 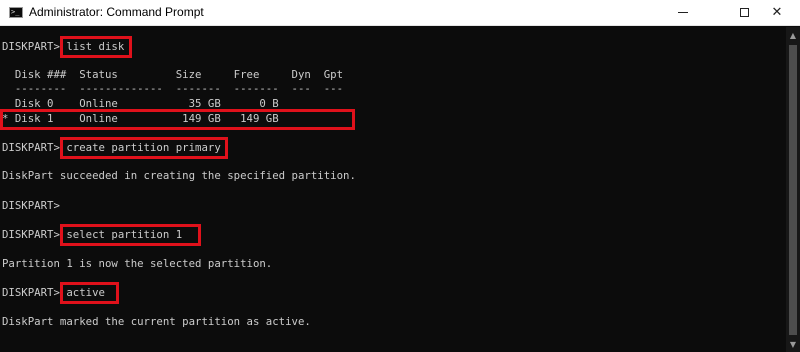 I want to click on minimize-button, so click(x=683, y=12).